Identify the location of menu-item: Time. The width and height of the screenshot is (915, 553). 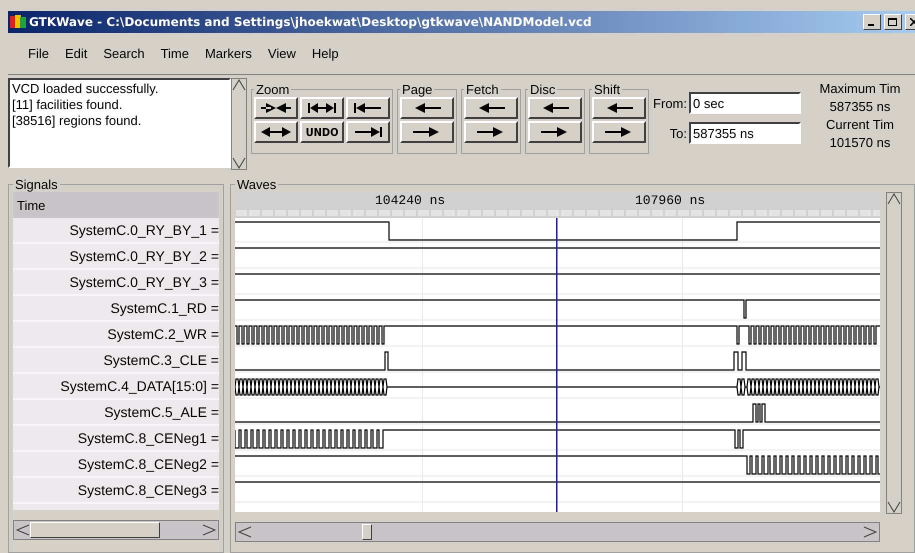
(174, 53).